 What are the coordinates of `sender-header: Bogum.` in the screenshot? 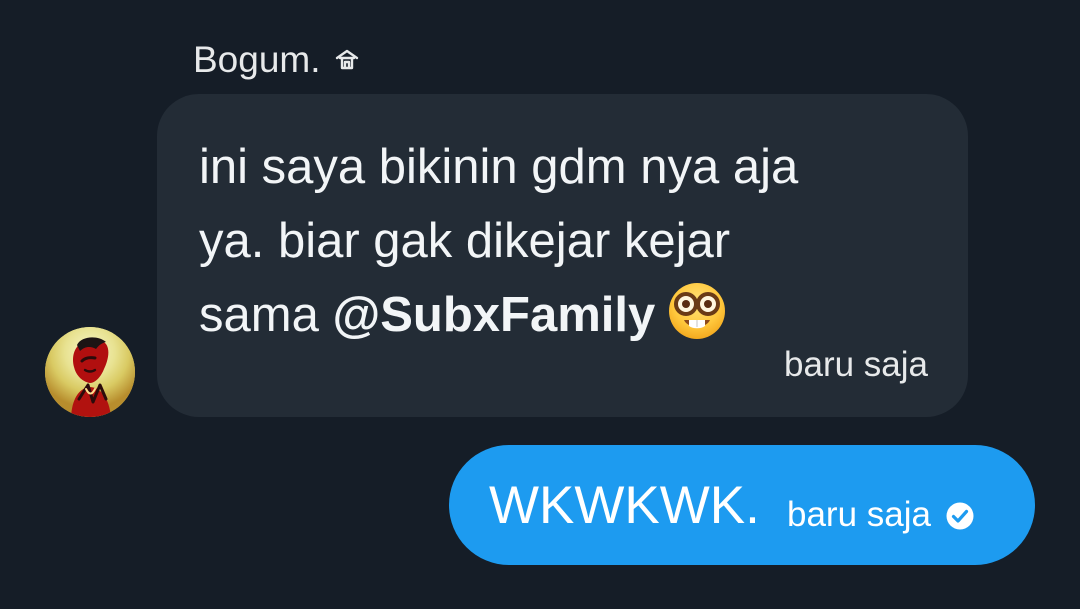 It's located at (277, 60).